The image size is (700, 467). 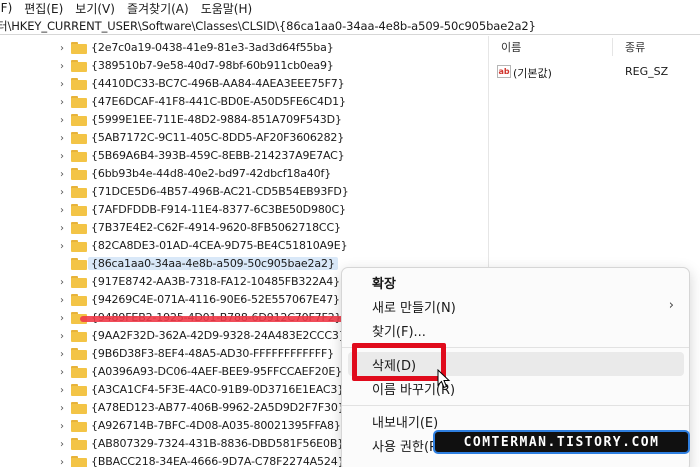 I want to click on tree-row: › {4410DC33-BC7C-496B-AA84-4AEA3EEE75F7}, so click(x=244, y=84).